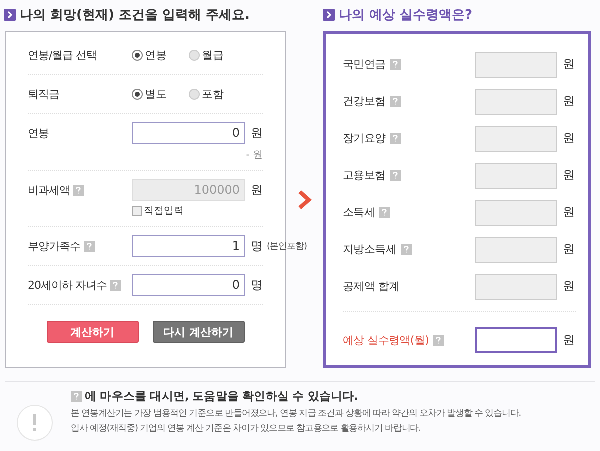  I want to click on result-label: 건강보험, so click(364, 101).